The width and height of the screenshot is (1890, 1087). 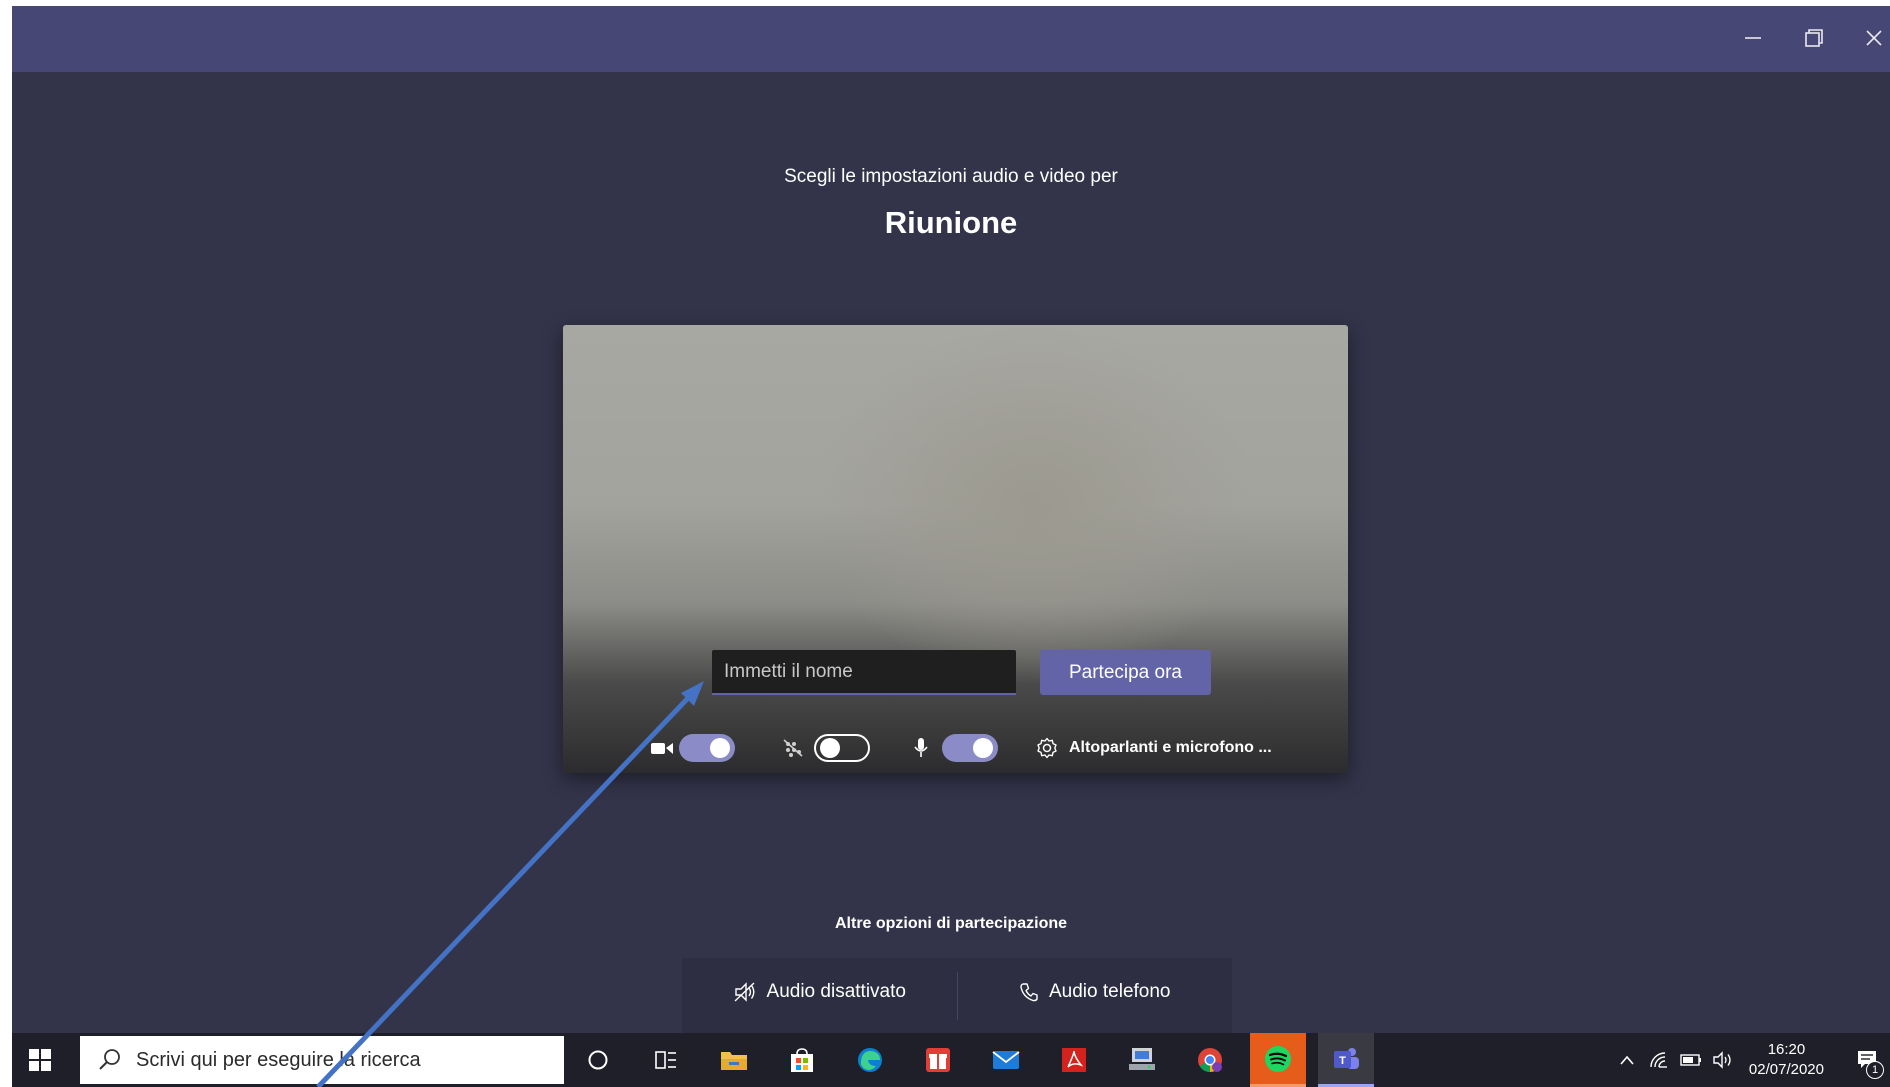 I want to click on background-blur-control, so click(x=826, y=748).